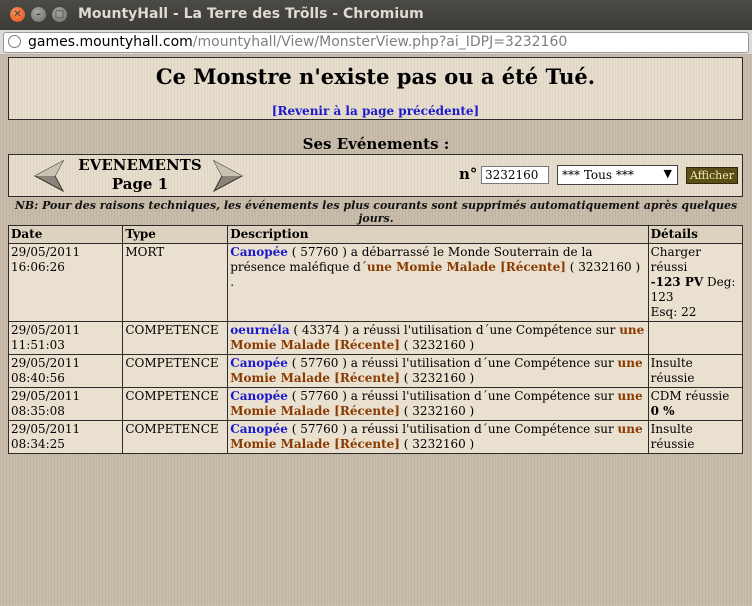 This screenshot has height=606, width=752. What do you see at coordinates (140, 165) in the screenshot?
I see `events-label-title: EVENEMENTS` at bounding box center [140, 165].